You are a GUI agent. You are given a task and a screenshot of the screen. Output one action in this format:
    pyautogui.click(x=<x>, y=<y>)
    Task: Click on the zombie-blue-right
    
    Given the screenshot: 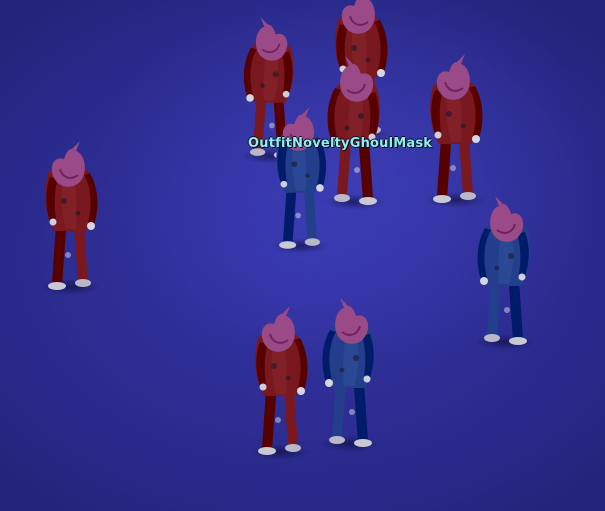 What is the action you would take?
    pyautogui.click(x=505, y=273)
    